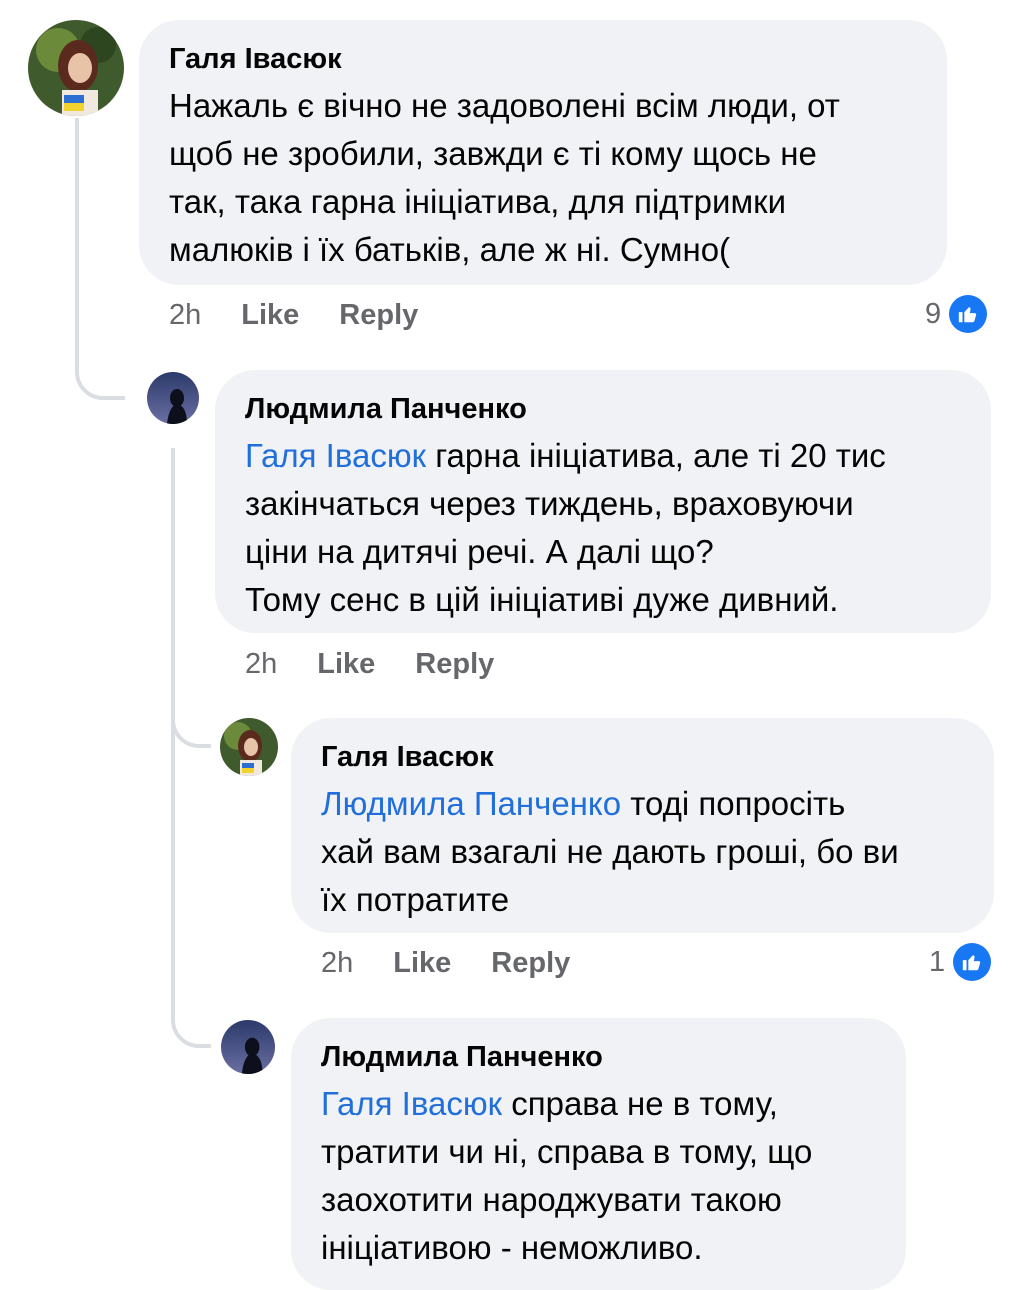  I want to click on reaction-count-value: 9, so click(933, 313).